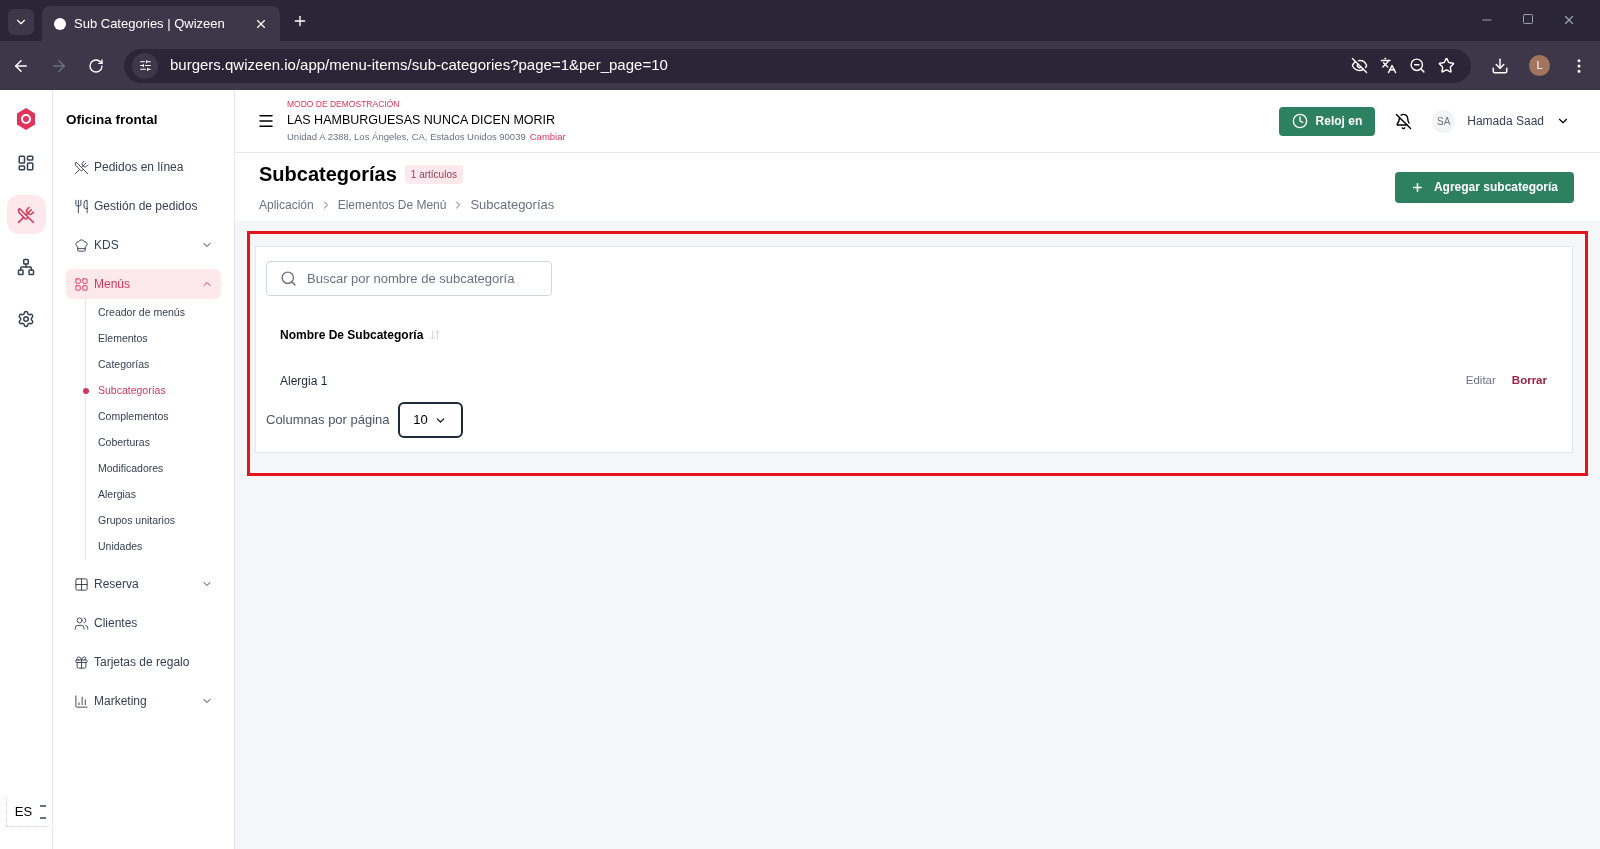 The width and height of the screenshot is (1600, 849). Describe the element at coordinates (547, 136) in the screenshot. I see `change-link: Cambiar` at that location.